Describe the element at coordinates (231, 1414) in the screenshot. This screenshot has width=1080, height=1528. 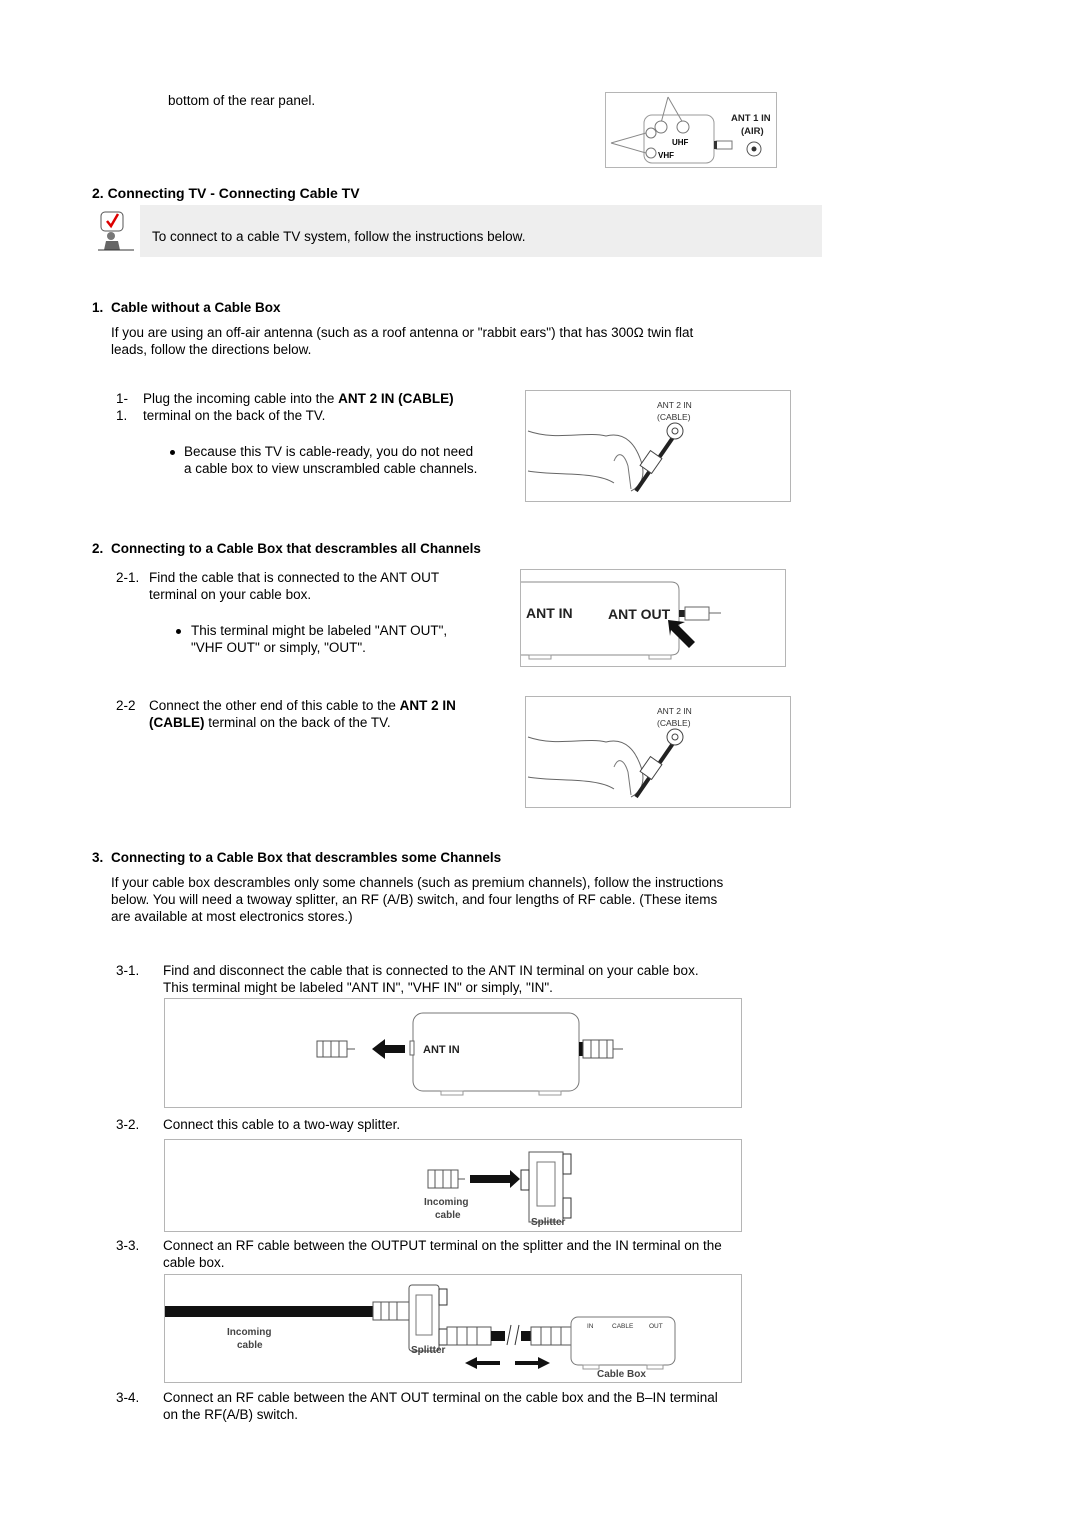
I see `step-3-4-line2: on the RF(A/B) switch.` at that location.